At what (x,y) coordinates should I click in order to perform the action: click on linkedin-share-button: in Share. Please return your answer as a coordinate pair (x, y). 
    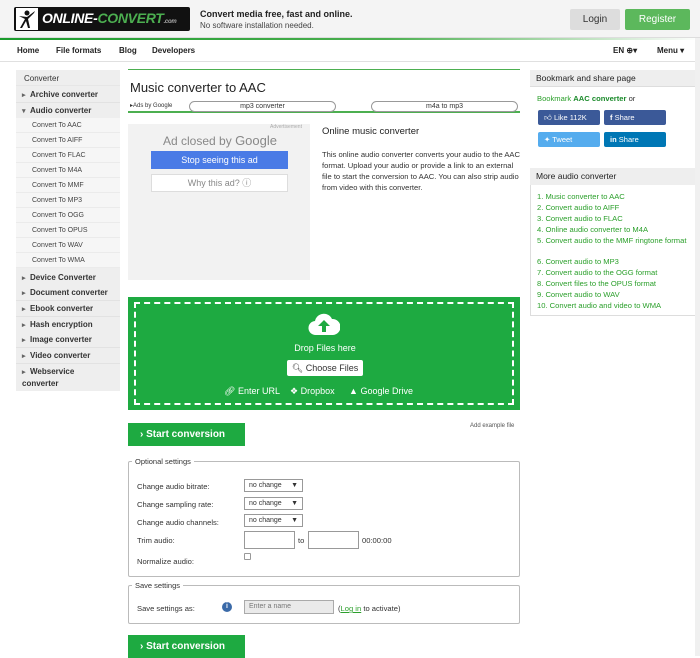
    Looking at the image, I should click on (635, 139).